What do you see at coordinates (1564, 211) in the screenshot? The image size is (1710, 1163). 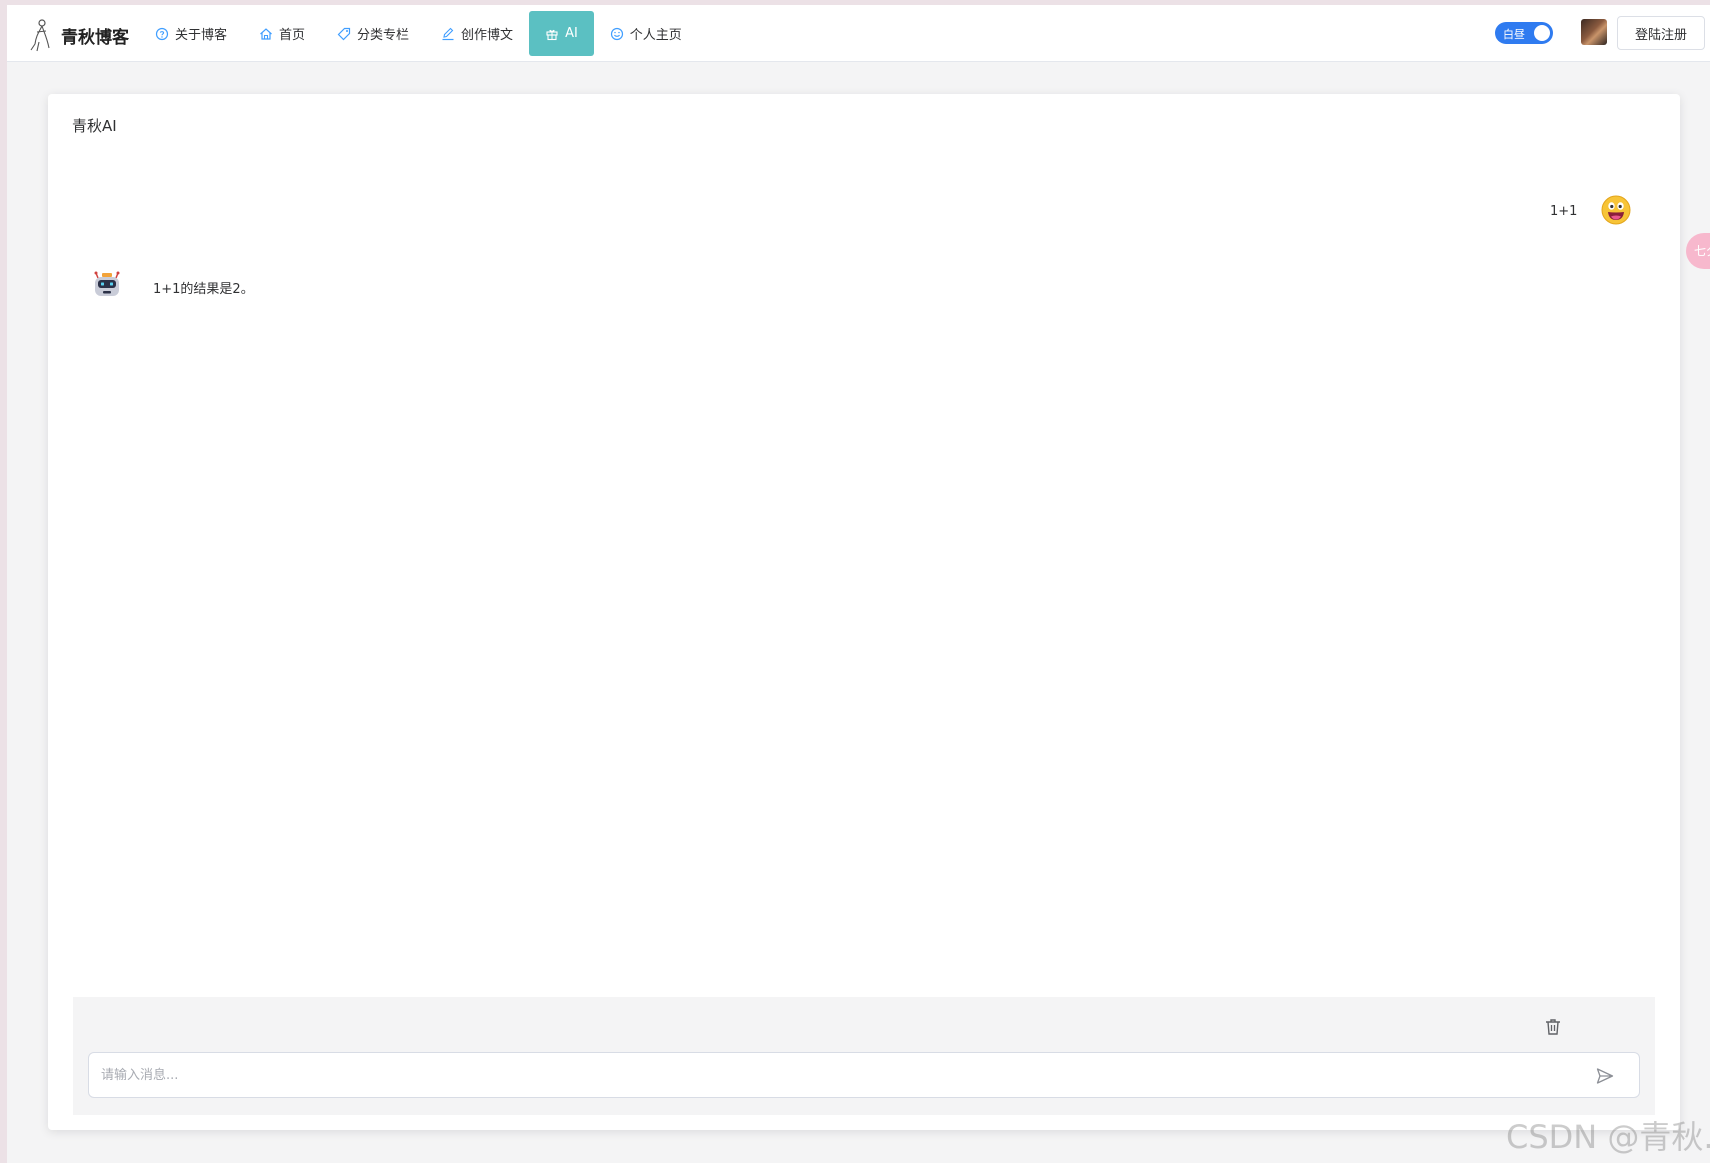 I see `user-message-text: 1+1` at bounding box center [1564, 211].